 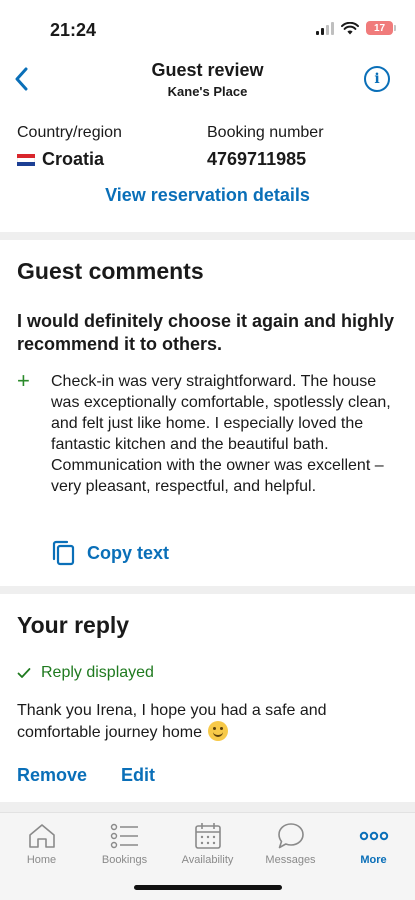 I want to click on booking-number-label: Booking number, so click(x=265, y=132).